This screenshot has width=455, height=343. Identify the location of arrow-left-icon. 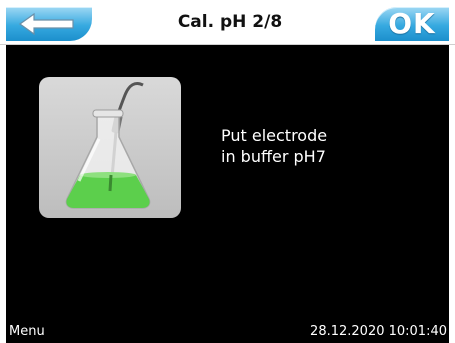
(46, 24).